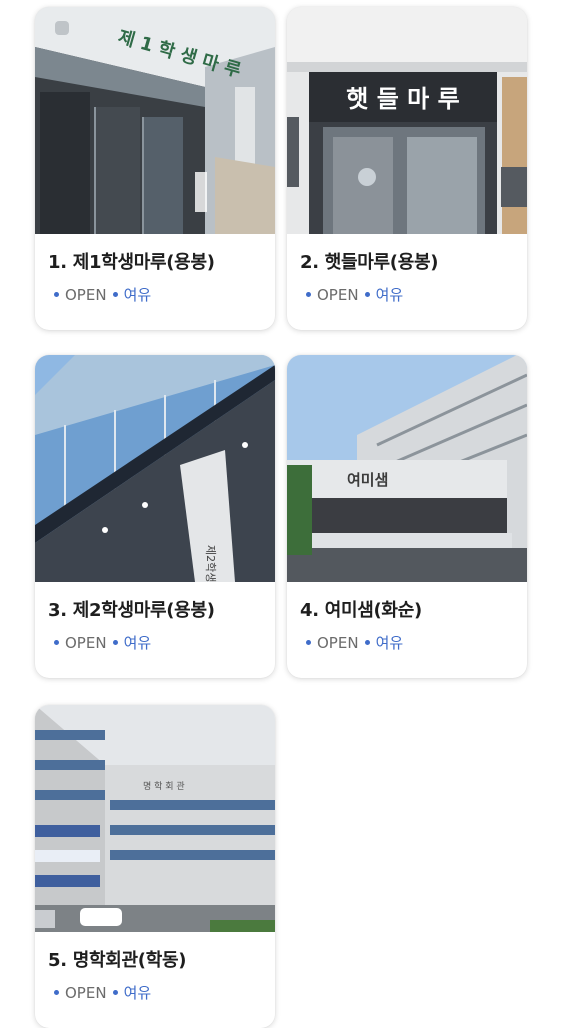  I want to click on cafeteria-photo-2: 햇 들 마 루, so click(407, 120).